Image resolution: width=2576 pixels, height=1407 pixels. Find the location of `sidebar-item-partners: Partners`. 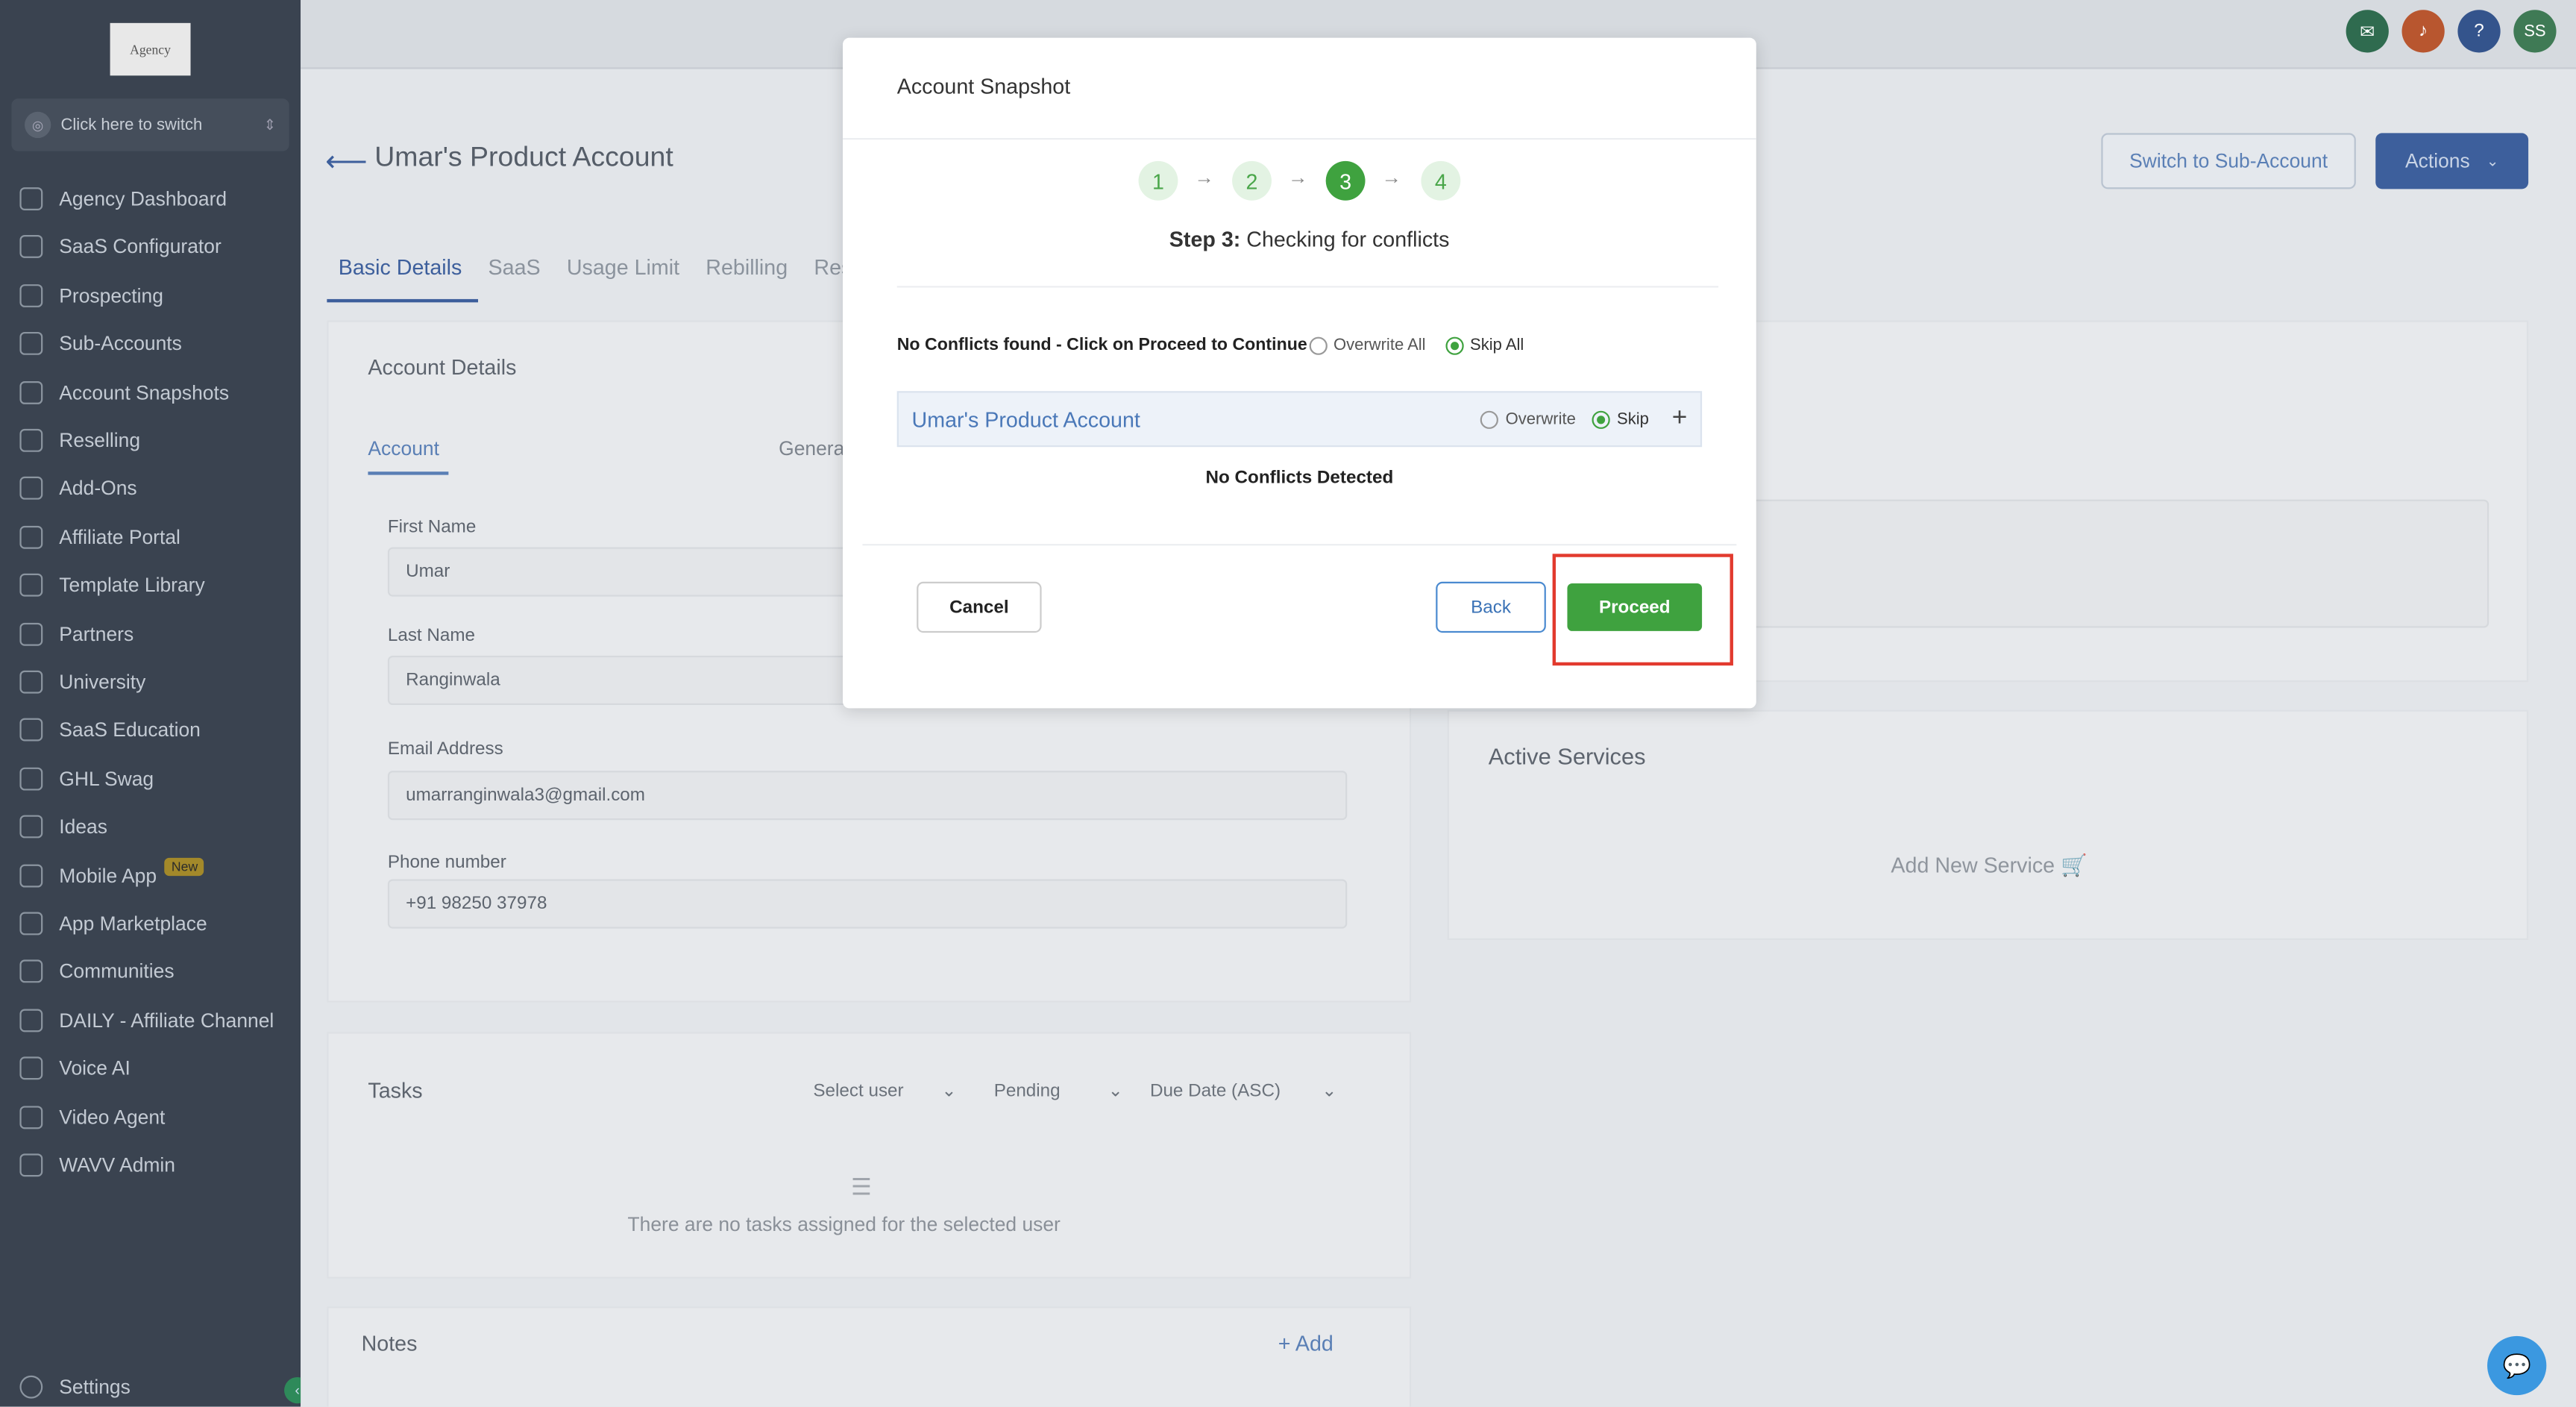

sidebar-item-partners: Partners is located at coordinates (76, 633).